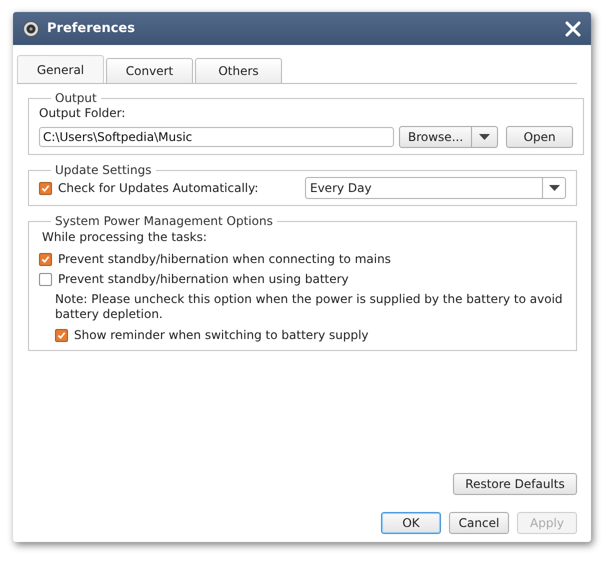 This screenshot has width=612, height=562. What do you see at coordinates (76, 98) in the screenshot?
I see `group-title: Output` at bounding box center [76, 98].